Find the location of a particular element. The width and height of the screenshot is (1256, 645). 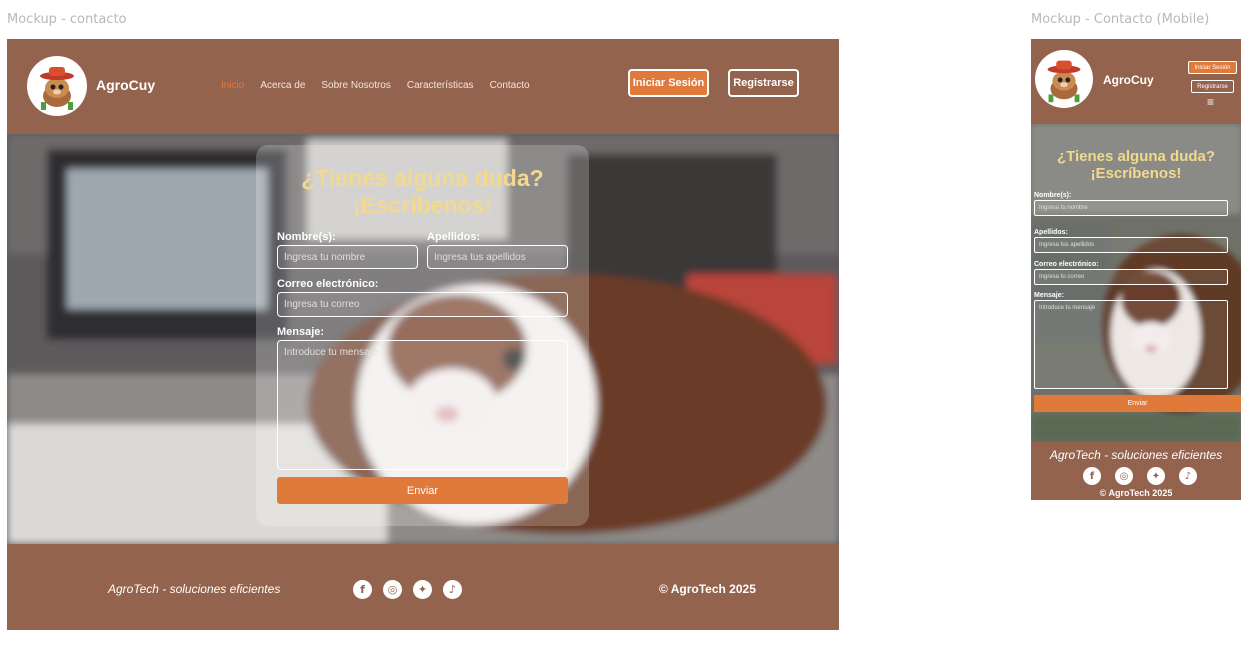

social-links: f ◎ ✦ ♪ is located at coordinates (407, 589).